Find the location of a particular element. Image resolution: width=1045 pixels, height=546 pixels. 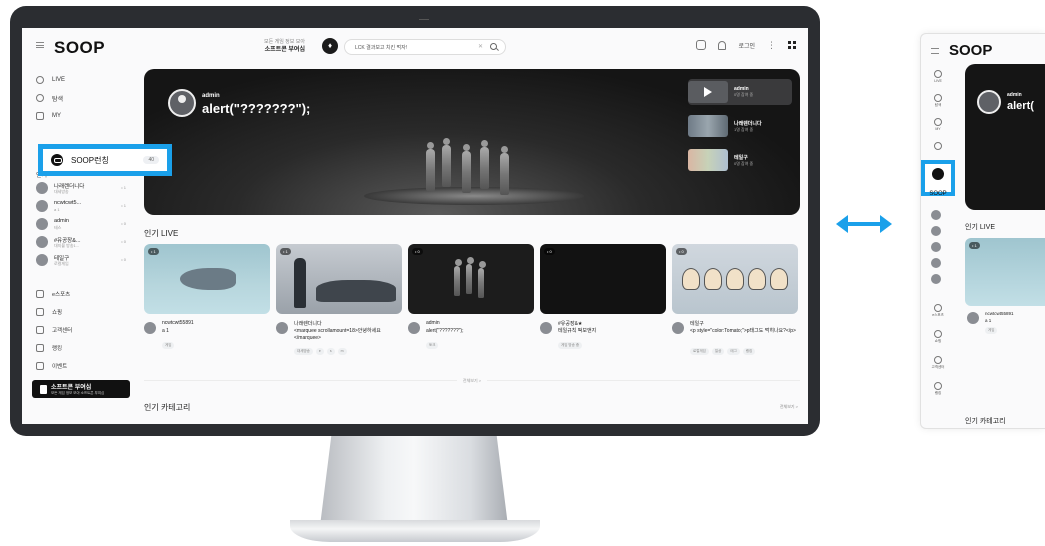

rail-item-esports: e스포츠 is located at coordinates (938, 311).